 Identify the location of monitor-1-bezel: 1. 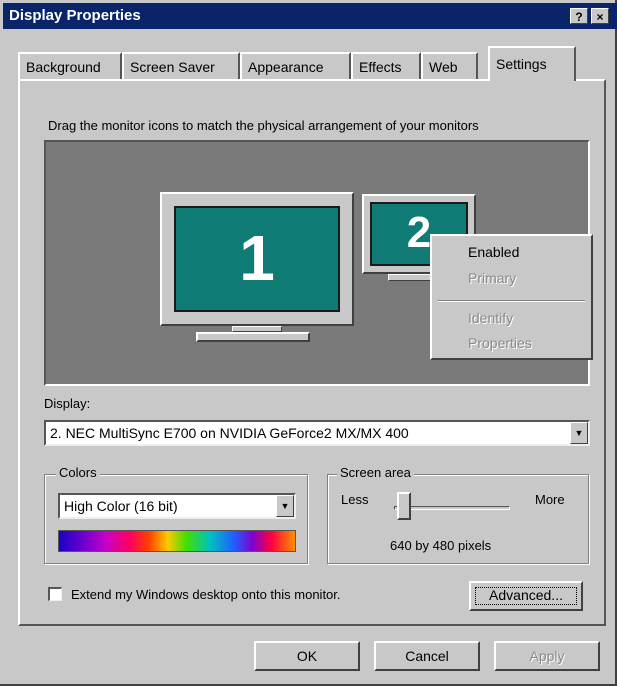
(257, 259).